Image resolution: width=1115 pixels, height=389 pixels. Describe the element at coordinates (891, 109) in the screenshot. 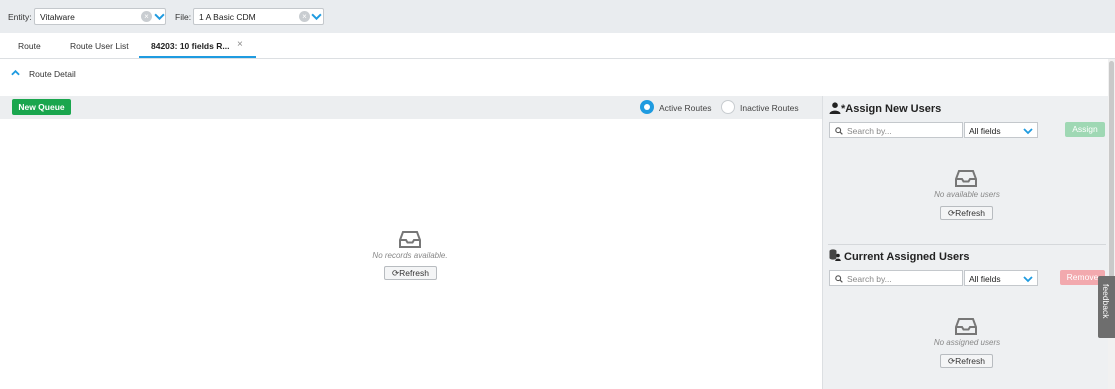

I see `assign-new-users-title: *Assign New Users` at that location.